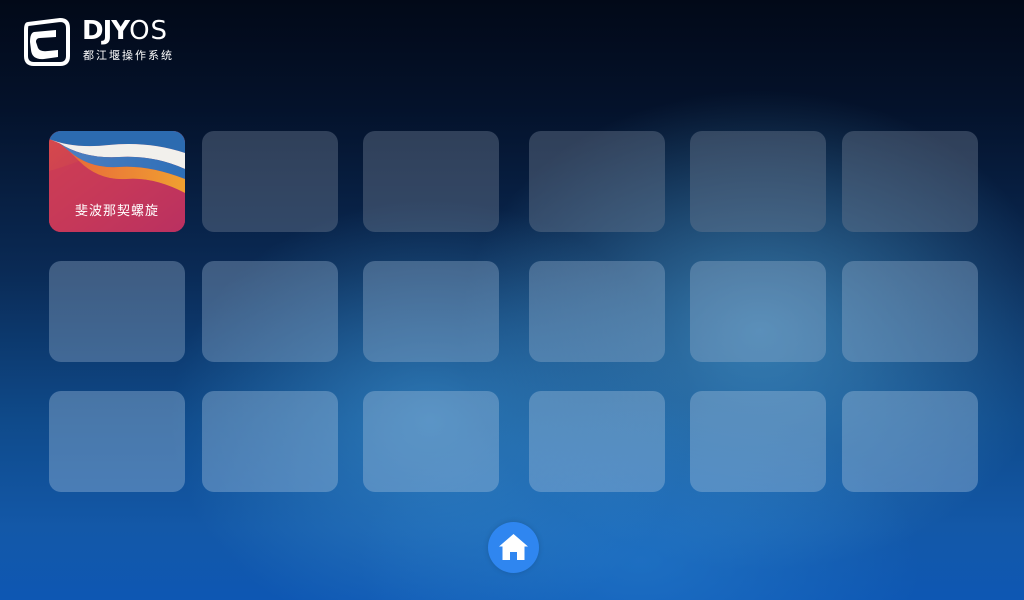 The height and width of the screenshot is (600, 1024). I want to click on app-tile-fibonacci-spiral: 斐波那契螺旋, so click(117, 181).